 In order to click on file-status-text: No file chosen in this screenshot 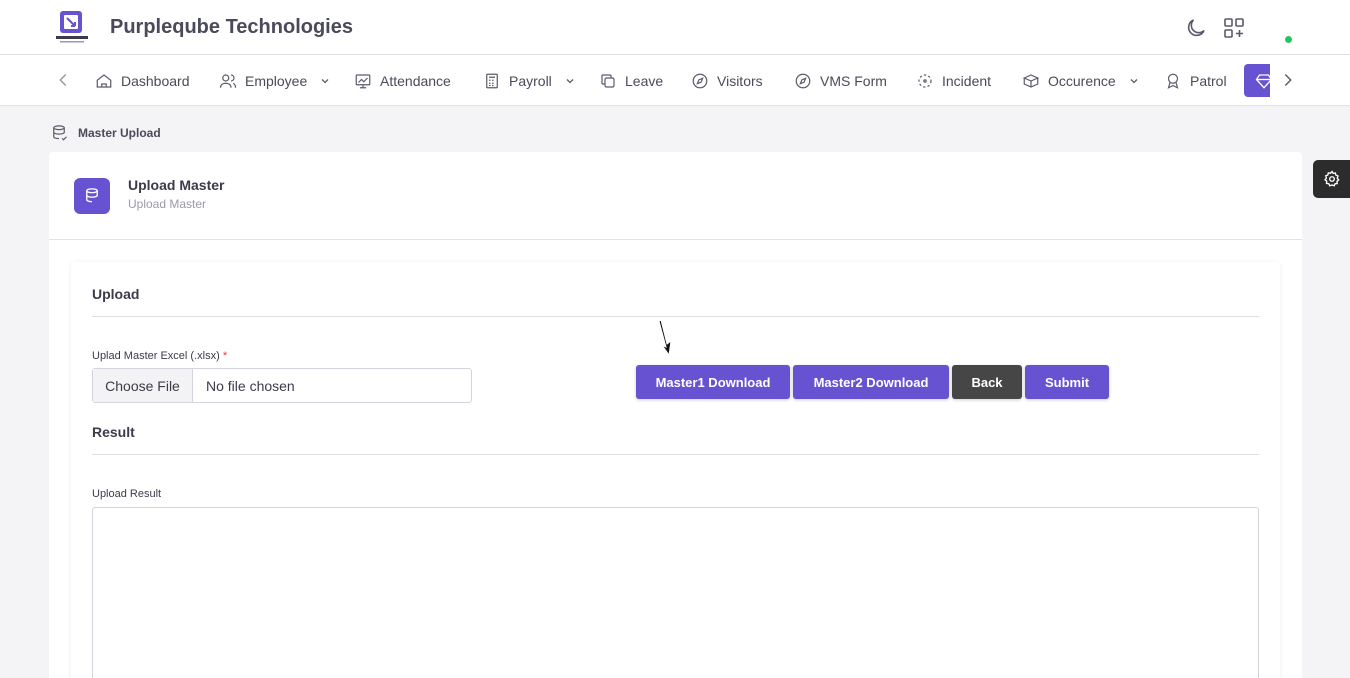, I will do `click(250, 385)`.